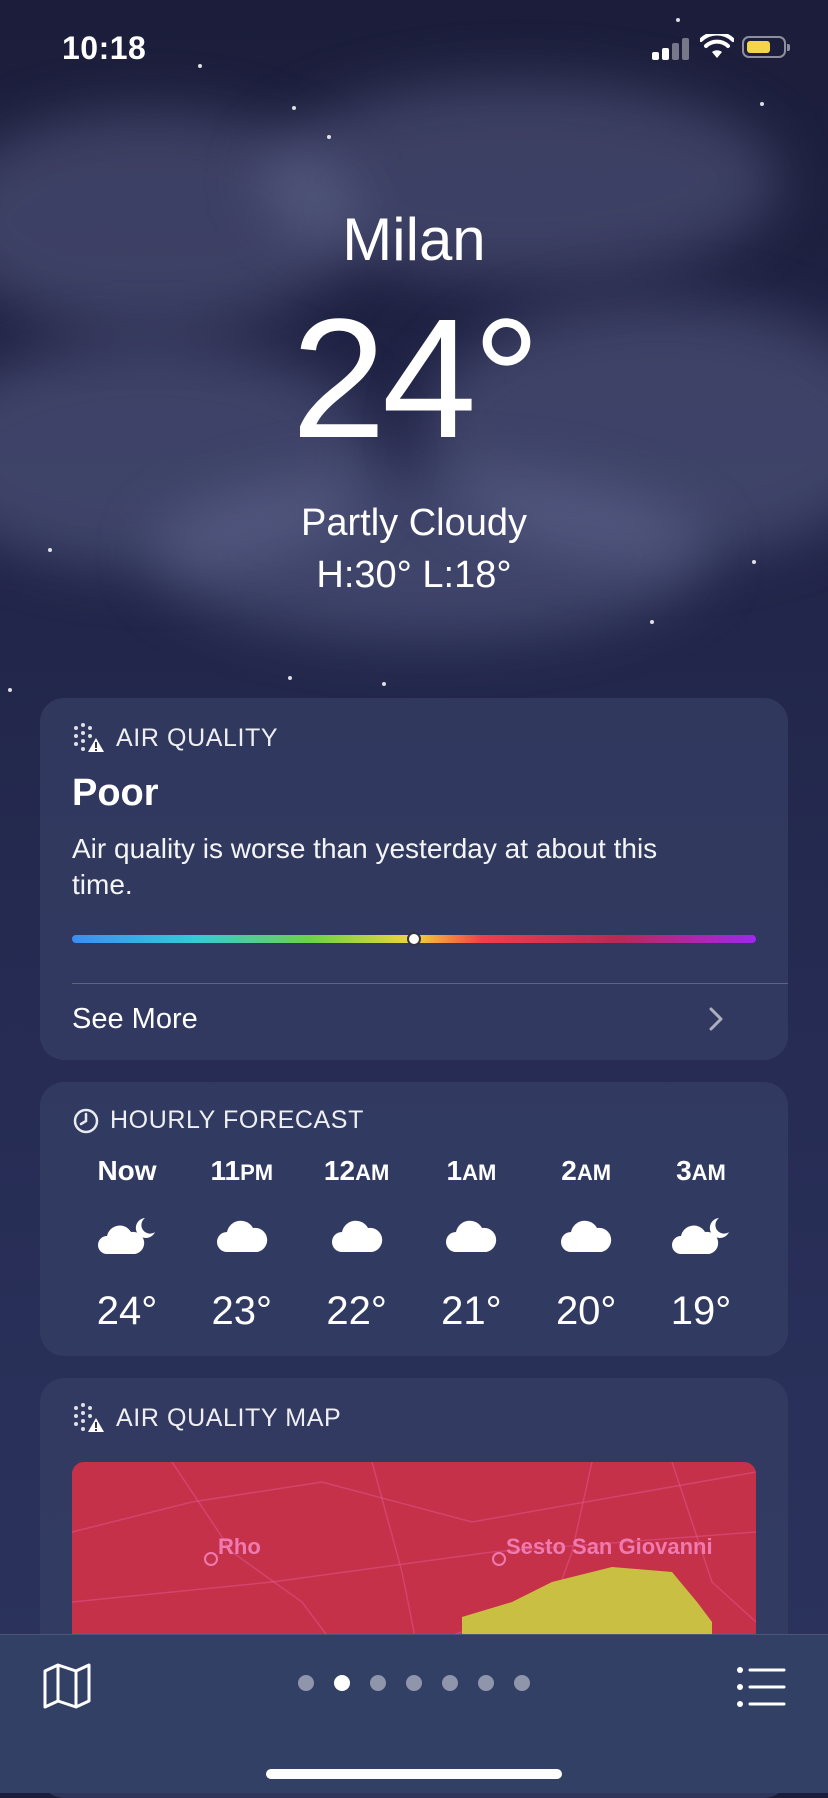  Describe the element at coordinates (701, 1311) in the screenshot. I see `hour-temperature: 19°` at that location.